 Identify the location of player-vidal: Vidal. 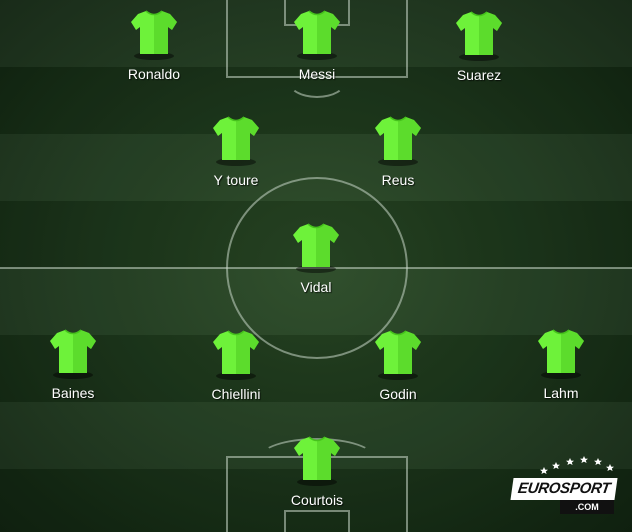
(316, 271).